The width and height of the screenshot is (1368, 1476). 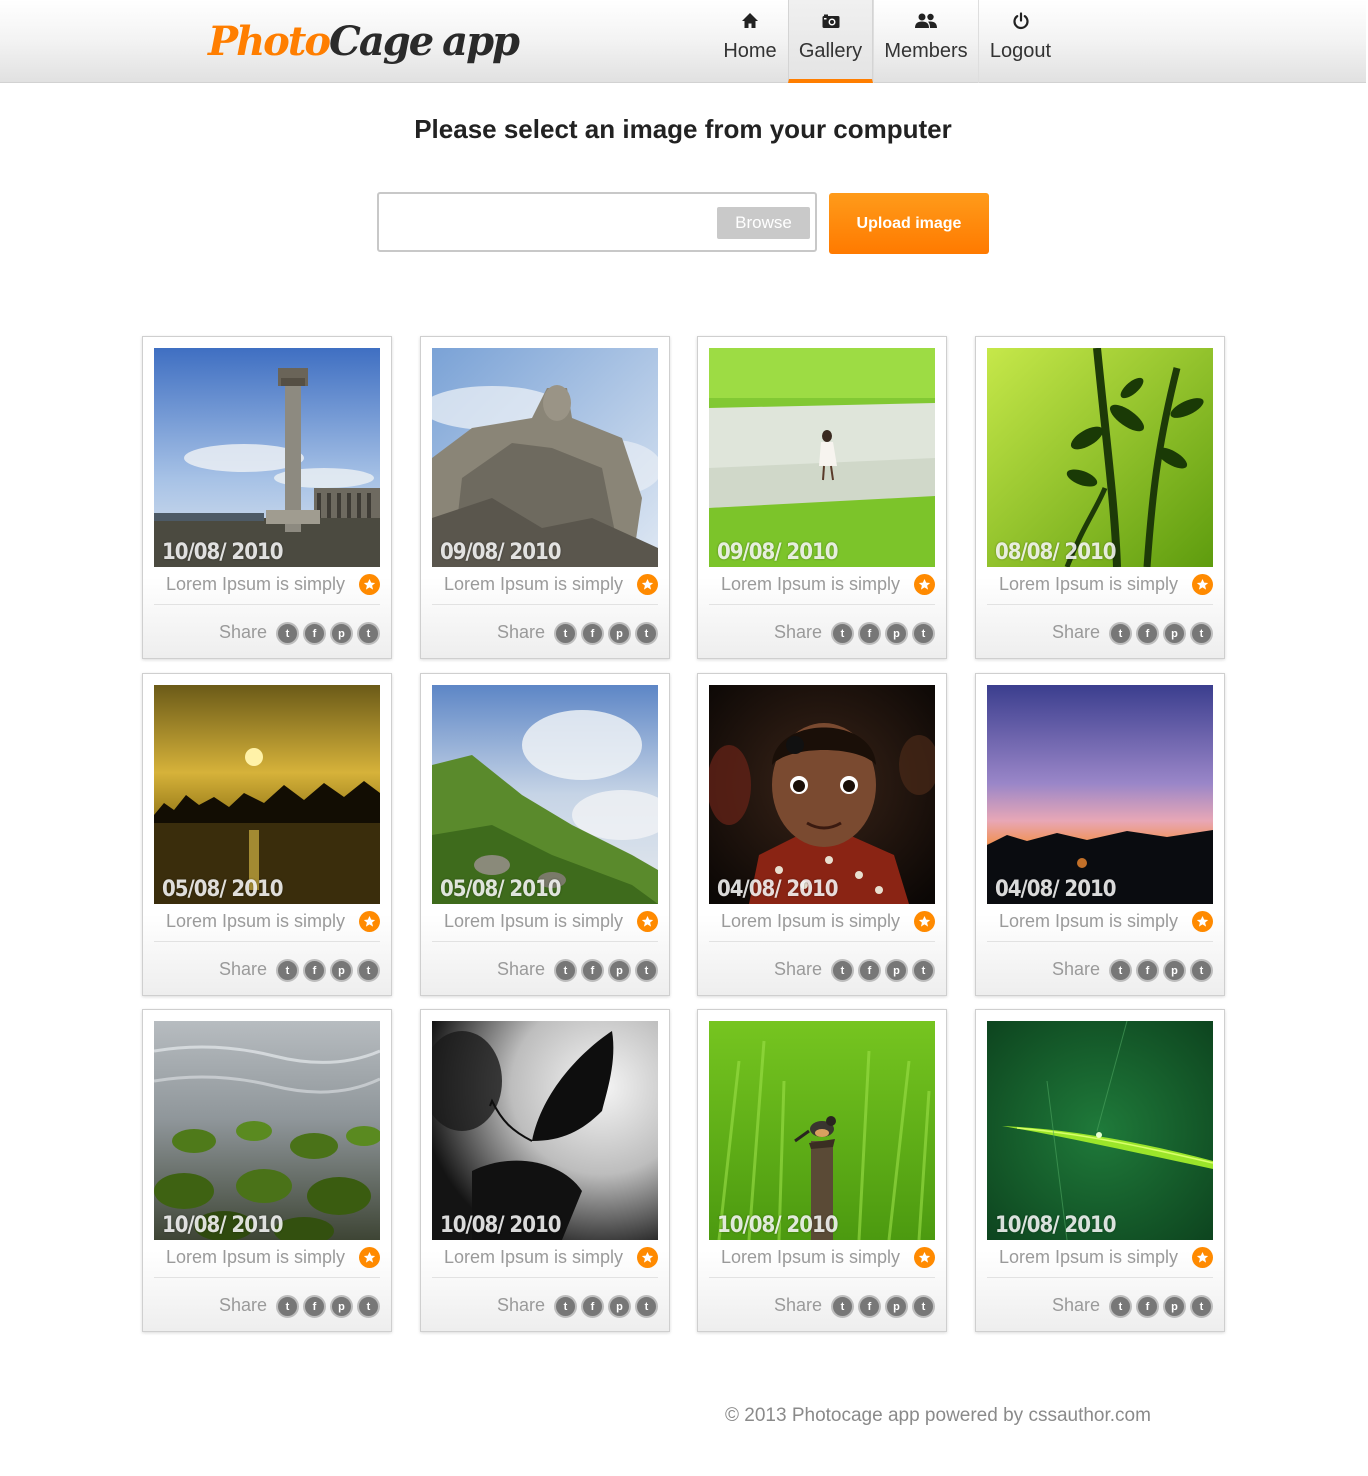 What do you see at coordinates (1056, 1225) in the screenshot?
I see `photo-date: 10/08/ 2010` at bounding box center [1056, 1225].